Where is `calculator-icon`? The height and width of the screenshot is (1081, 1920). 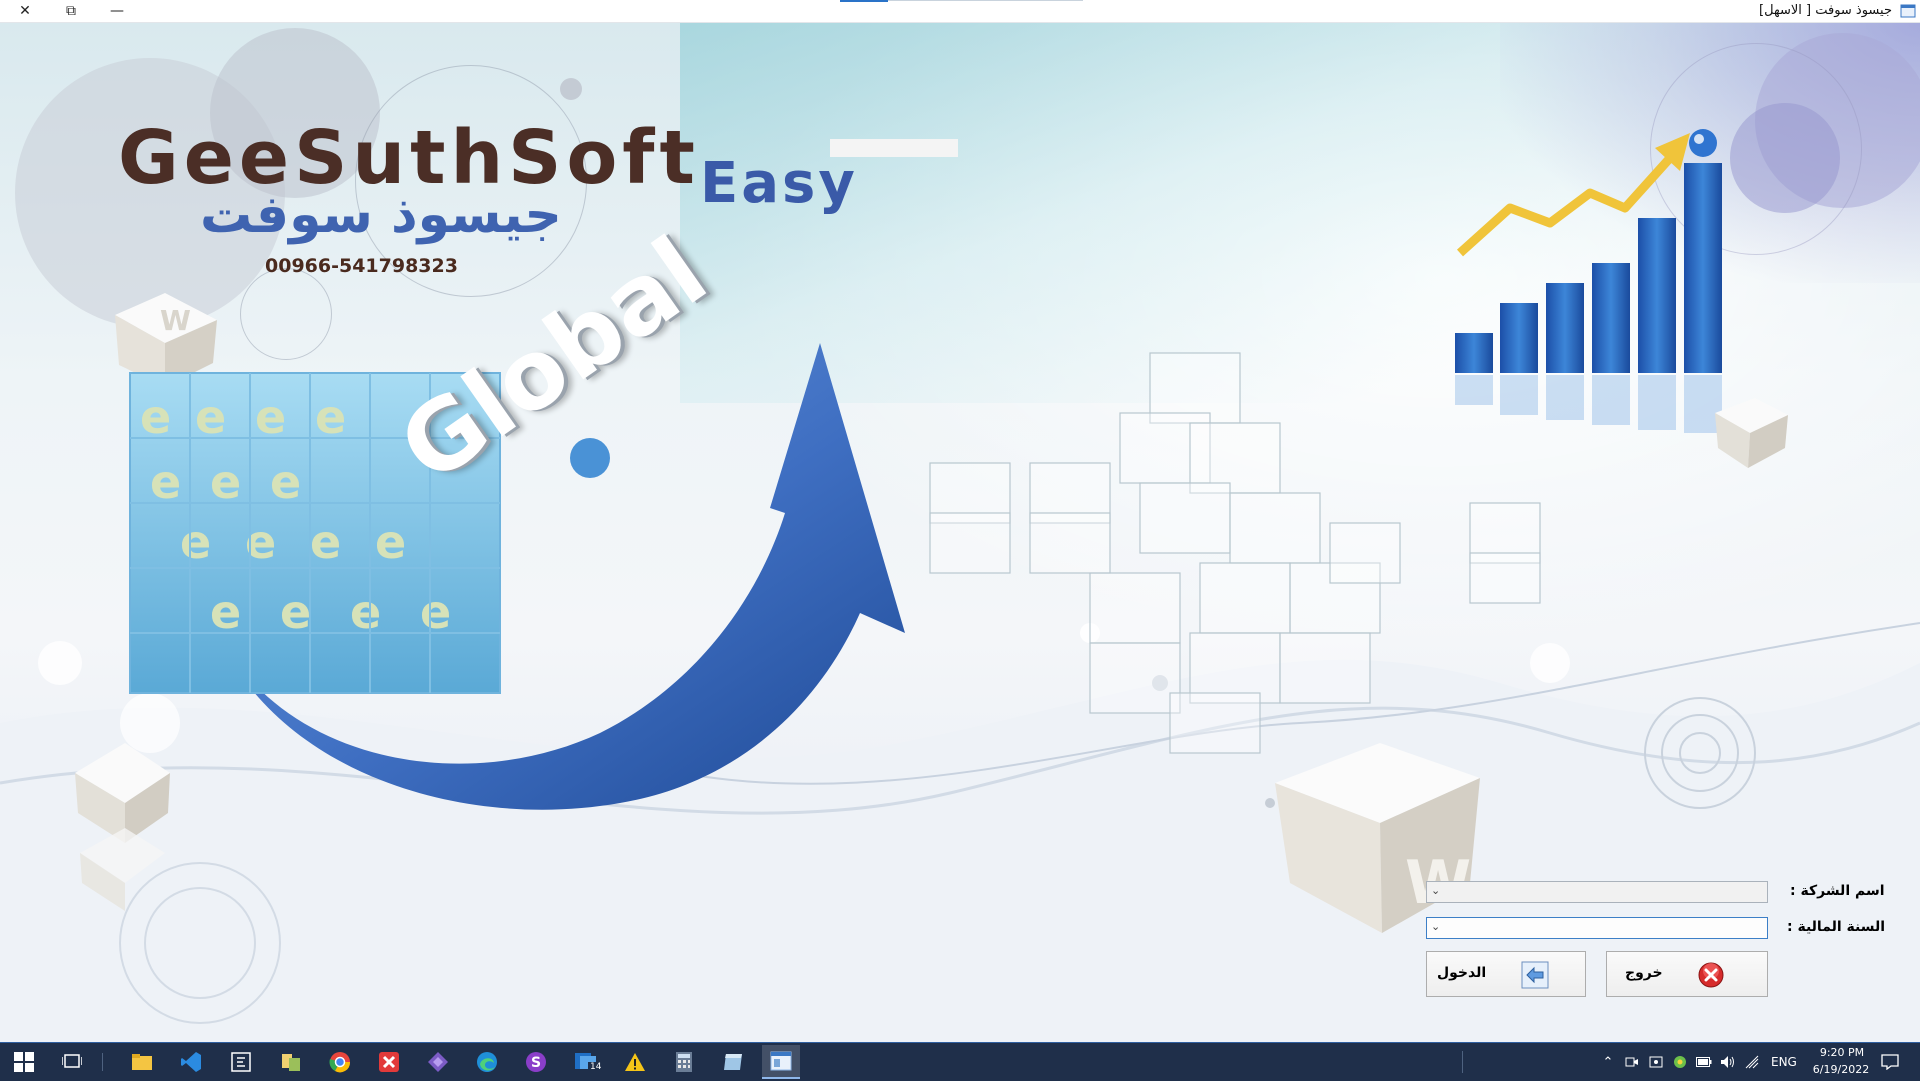
calculator-icon is located at coordinates (684, 1062).